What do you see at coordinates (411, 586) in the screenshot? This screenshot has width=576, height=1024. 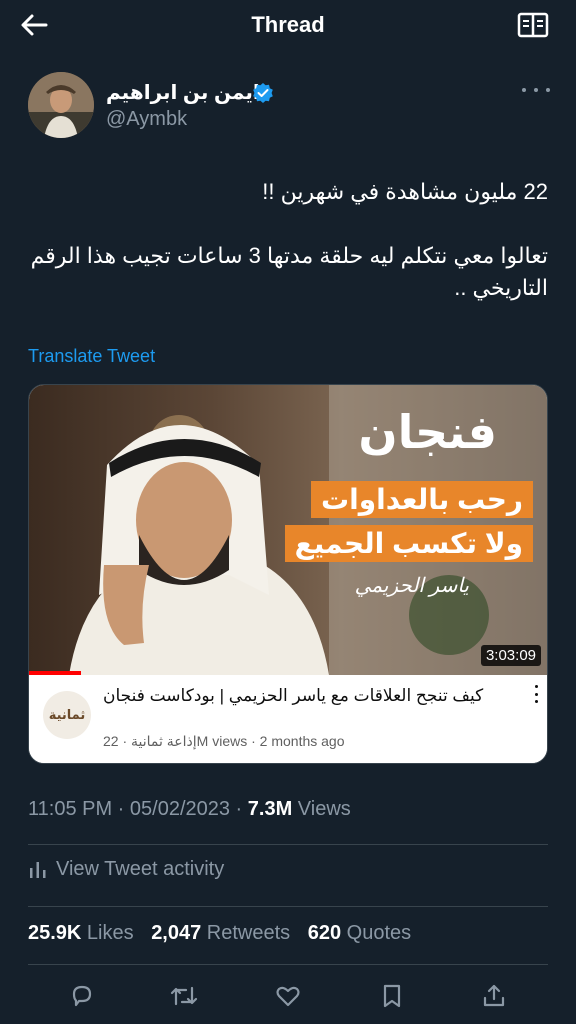 I see `thumbnail-signature: ياسر الحزيمي` at bounding box center [411, 586].